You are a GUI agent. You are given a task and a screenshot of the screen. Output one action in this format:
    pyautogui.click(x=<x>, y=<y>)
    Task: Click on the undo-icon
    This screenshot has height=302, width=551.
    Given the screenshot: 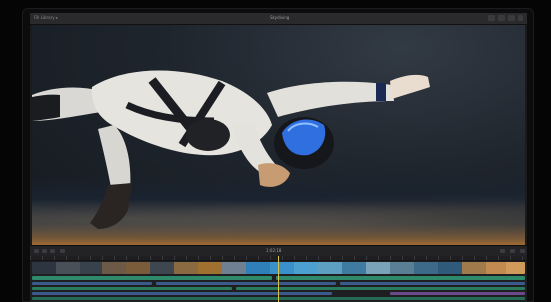 What is the action you would take?
    pyautogui.click(x=44, y=251)
    